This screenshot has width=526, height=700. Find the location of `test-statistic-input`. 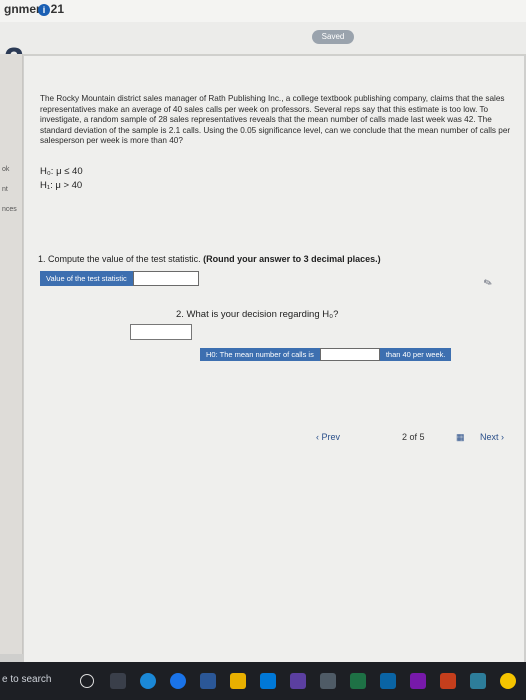

test-statistic-input is located at coordinates (165, 278).